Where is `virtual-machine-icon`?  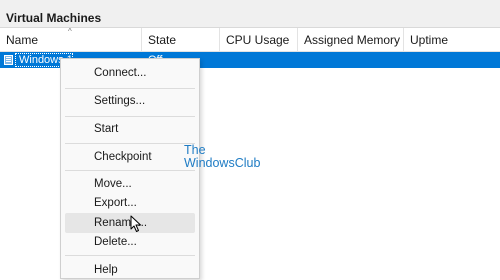 virtual-machine-icon is located at coordinates (8, 60).